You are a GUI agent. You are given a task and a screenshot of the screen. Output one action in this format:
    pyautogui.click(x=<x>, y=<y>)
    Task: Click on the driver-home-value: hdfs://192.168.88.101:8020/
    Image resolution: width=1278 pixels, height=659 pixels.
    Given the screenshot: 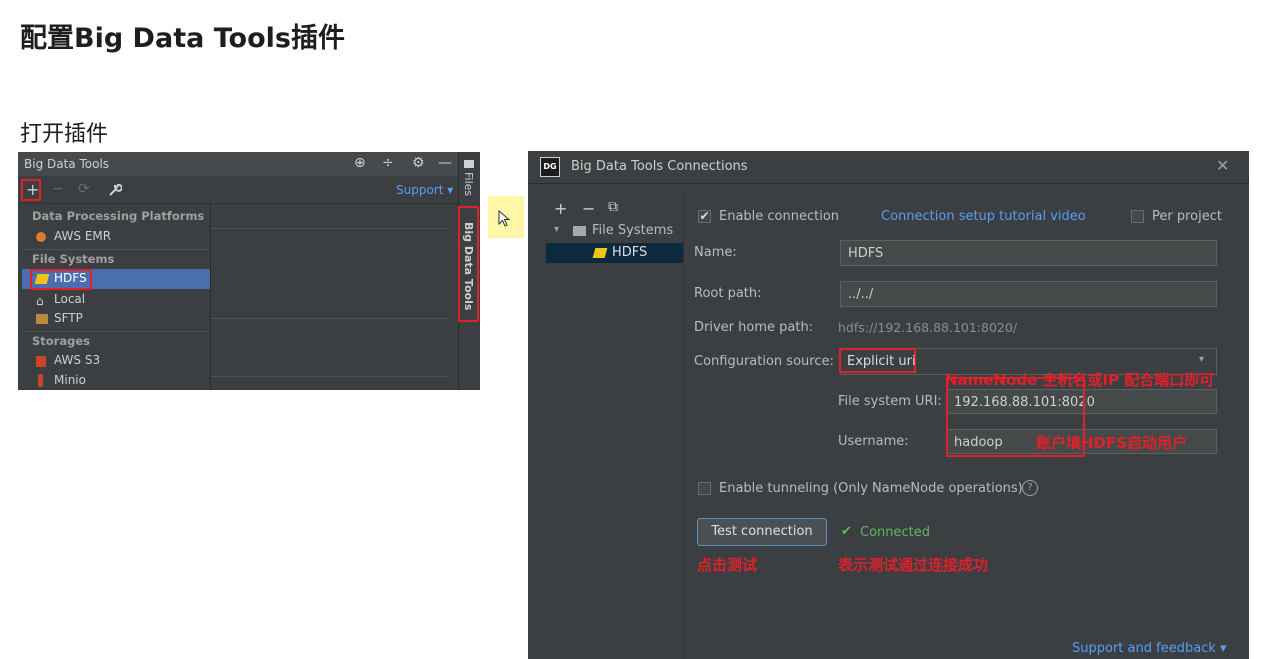 What is the action you would take?
    pyautogui.click(x=928, y=327)
    